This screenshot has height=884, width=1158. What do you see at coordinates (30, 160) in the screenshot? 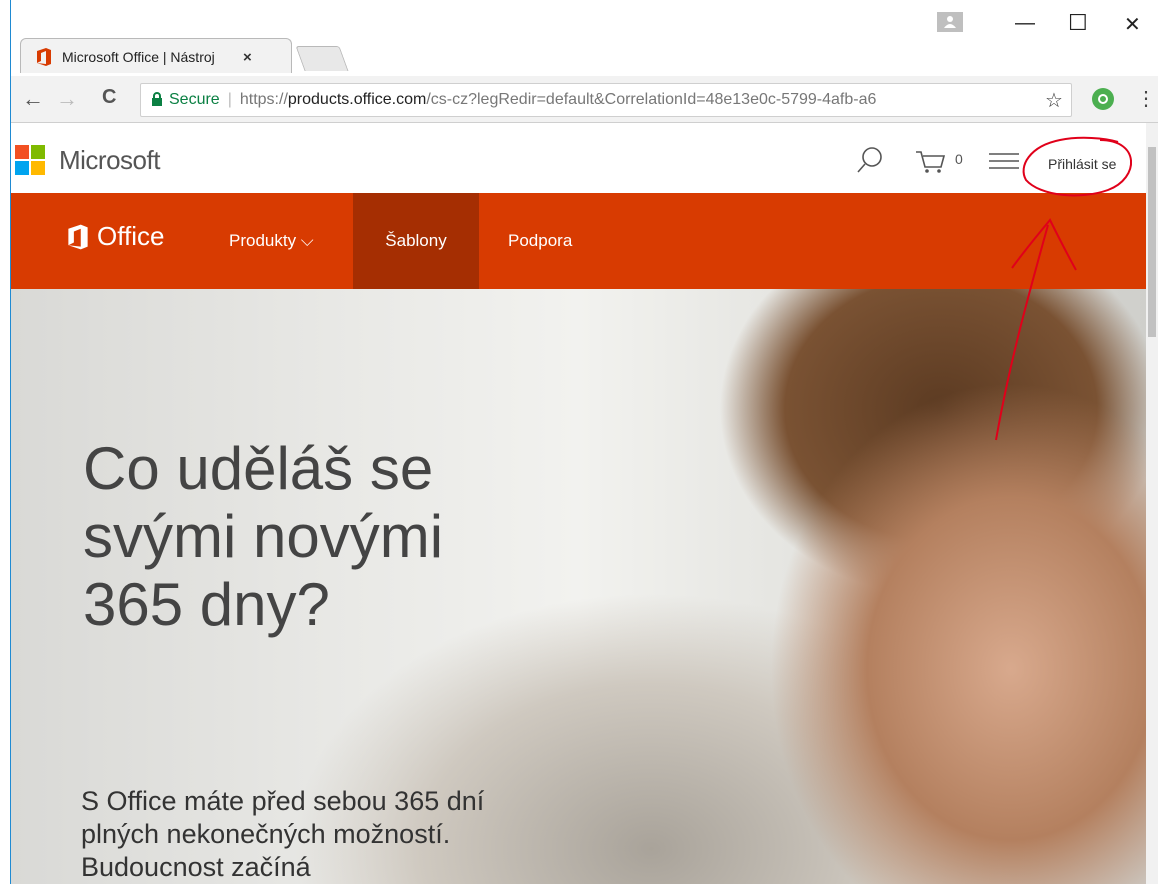
I see `microsoft-logo-icon` at bounding box center [30, 160].